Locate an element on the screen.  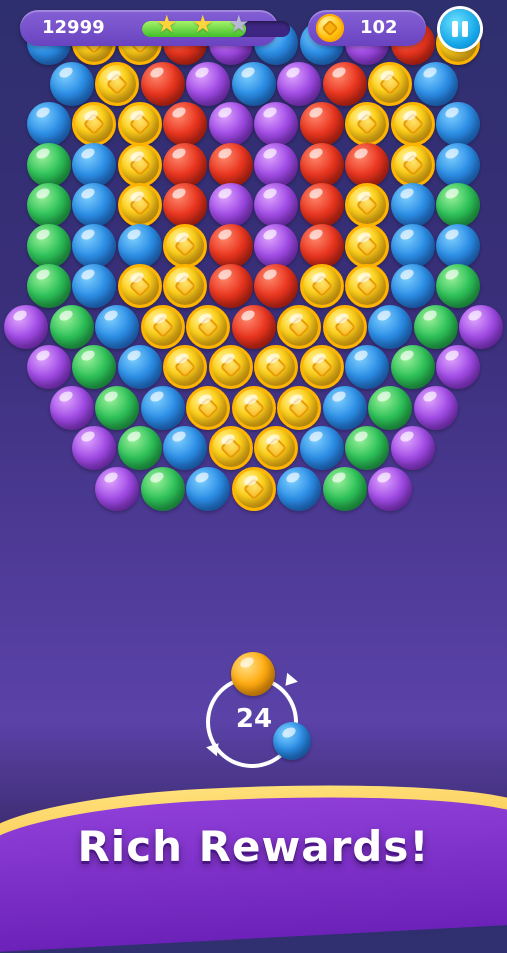
shots-remaining: 24 is located at coordinates (254, 719).